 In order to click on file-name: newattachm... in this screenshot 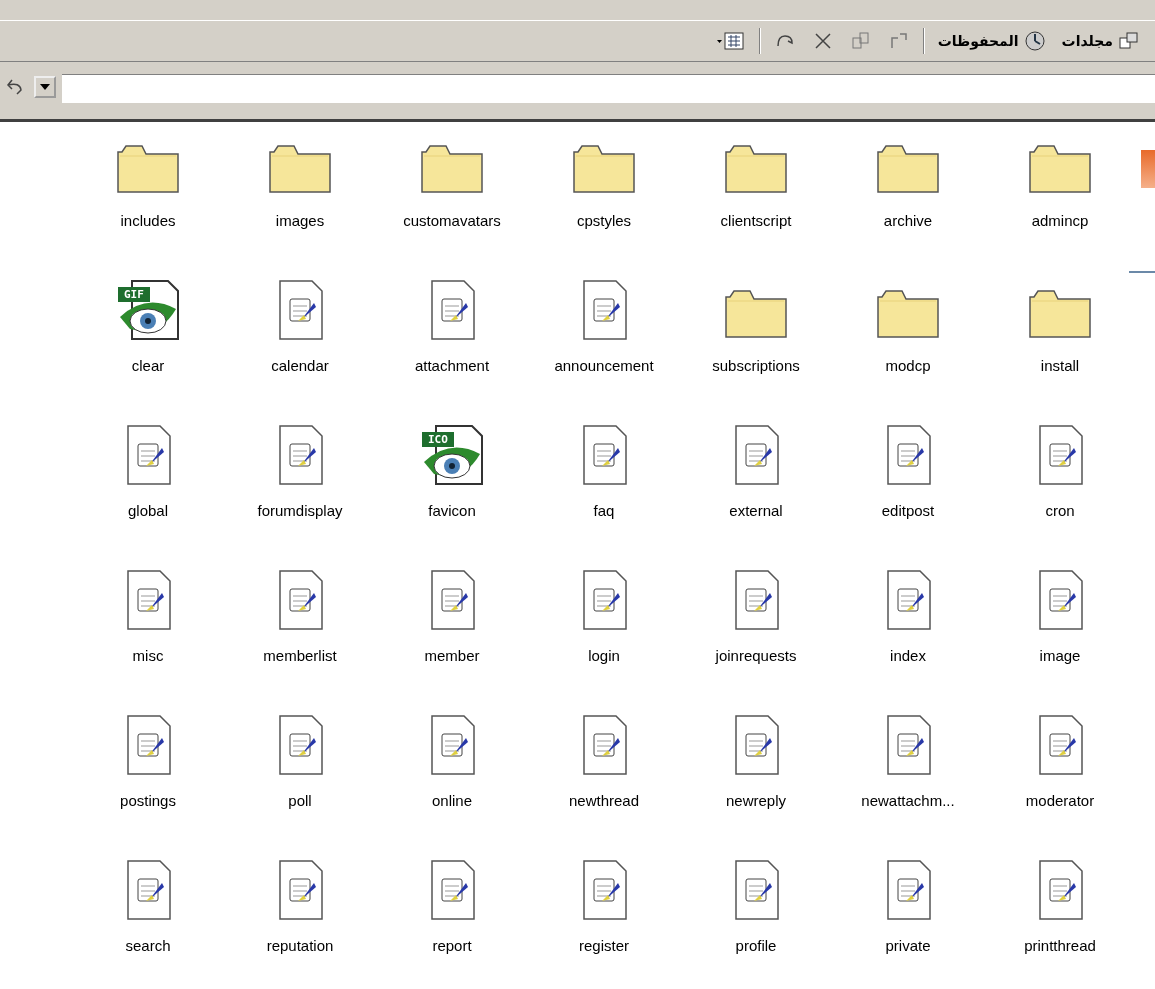, I will do `click(908, 800)`.